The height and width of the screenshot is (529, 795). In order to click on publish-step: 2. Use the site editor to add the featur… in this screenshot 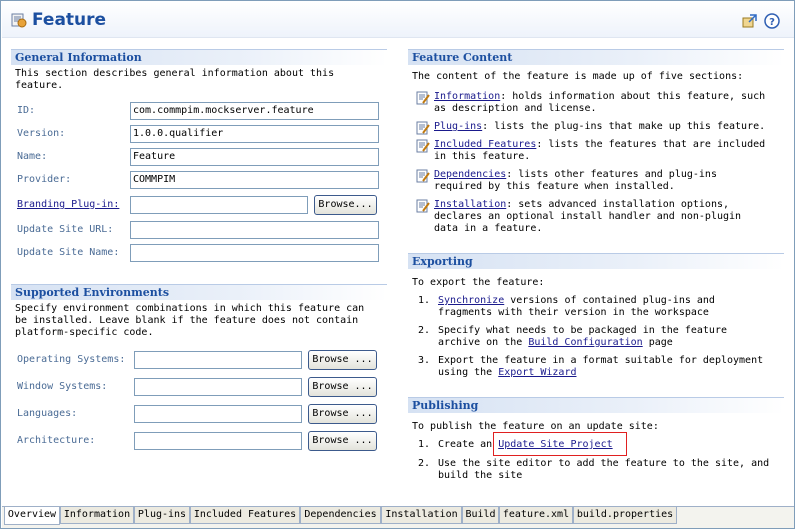, I will do `click(601, 470)`.